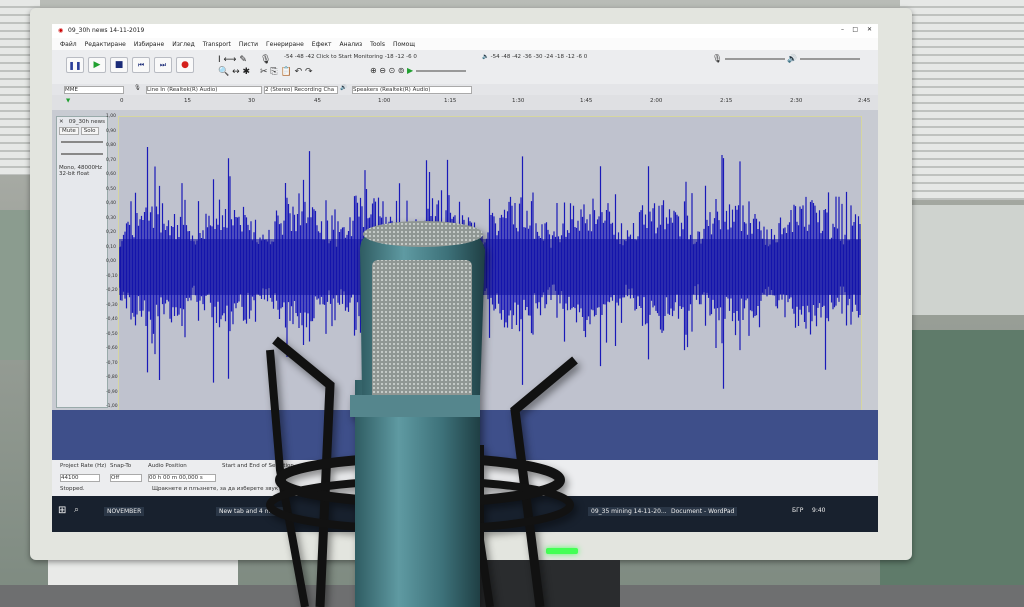 The image size is (1024, 607). I want to click on gain-slider, so click(82, 142).